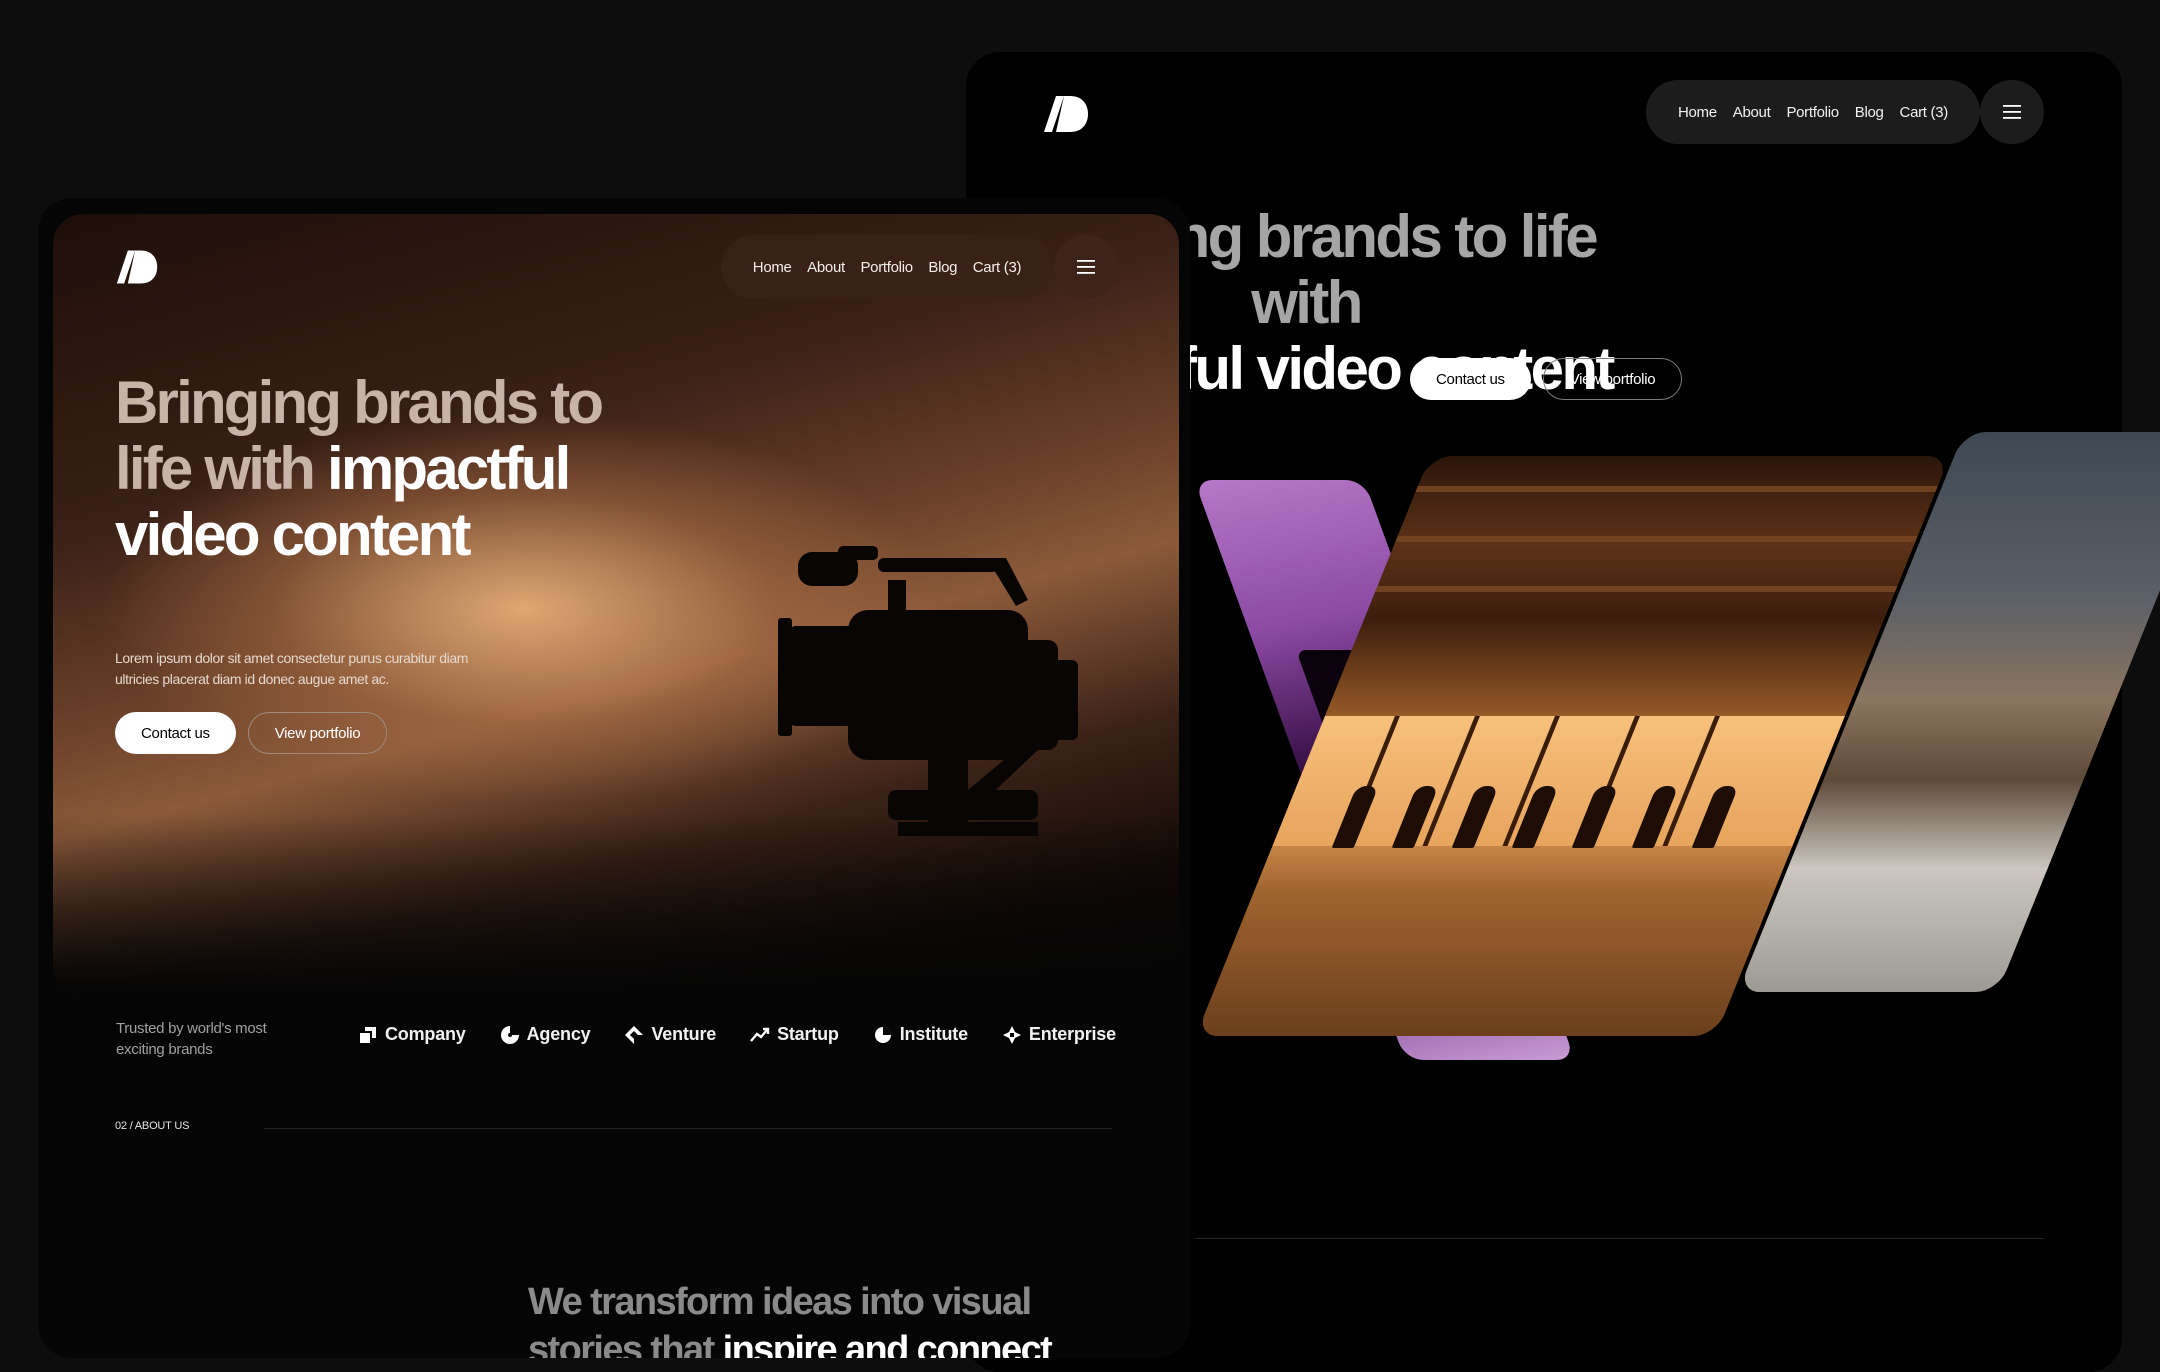 Image resolution: width=2160 pixels, height=1372 pixels. Describe the element at coordinates (794, 1034) in the screenshot. I see `brand-startup: Startup` at that location.